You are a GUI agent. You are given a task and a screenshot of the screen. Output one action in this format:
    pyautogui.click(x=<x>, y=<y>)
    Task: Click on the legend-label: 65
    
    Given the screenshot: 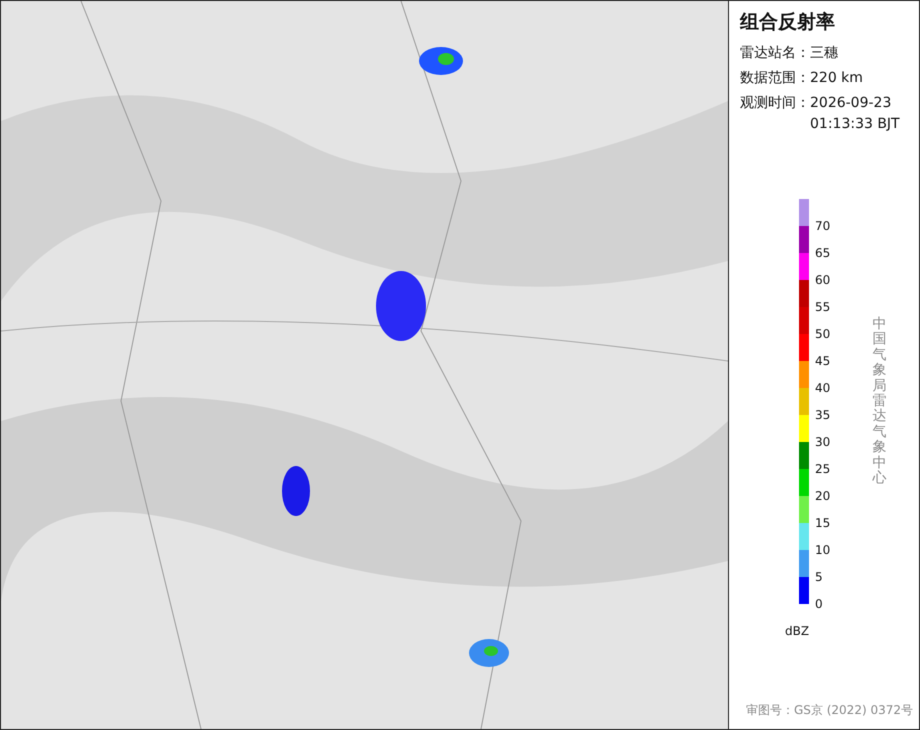 What is the action you would take?
    pyautogui.click(x=822, y=253)
    